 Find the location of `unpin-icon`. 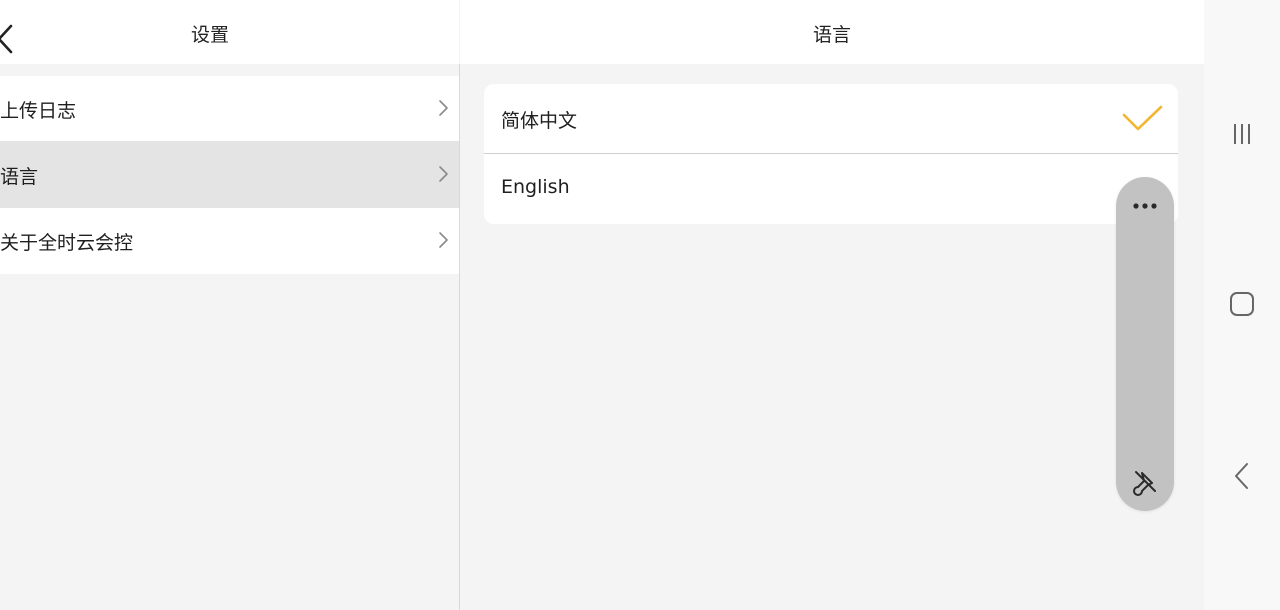

unpin-icon is located at coordinates (1145, 482).